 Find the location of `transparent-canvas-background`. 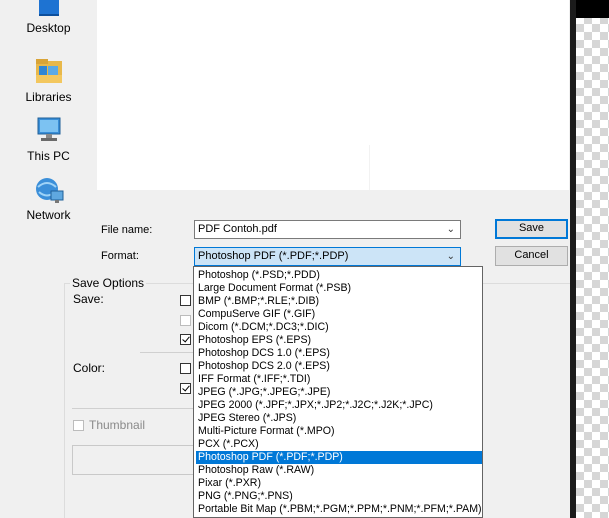

transparent-canvas-background is located at coordinates (592, 259).